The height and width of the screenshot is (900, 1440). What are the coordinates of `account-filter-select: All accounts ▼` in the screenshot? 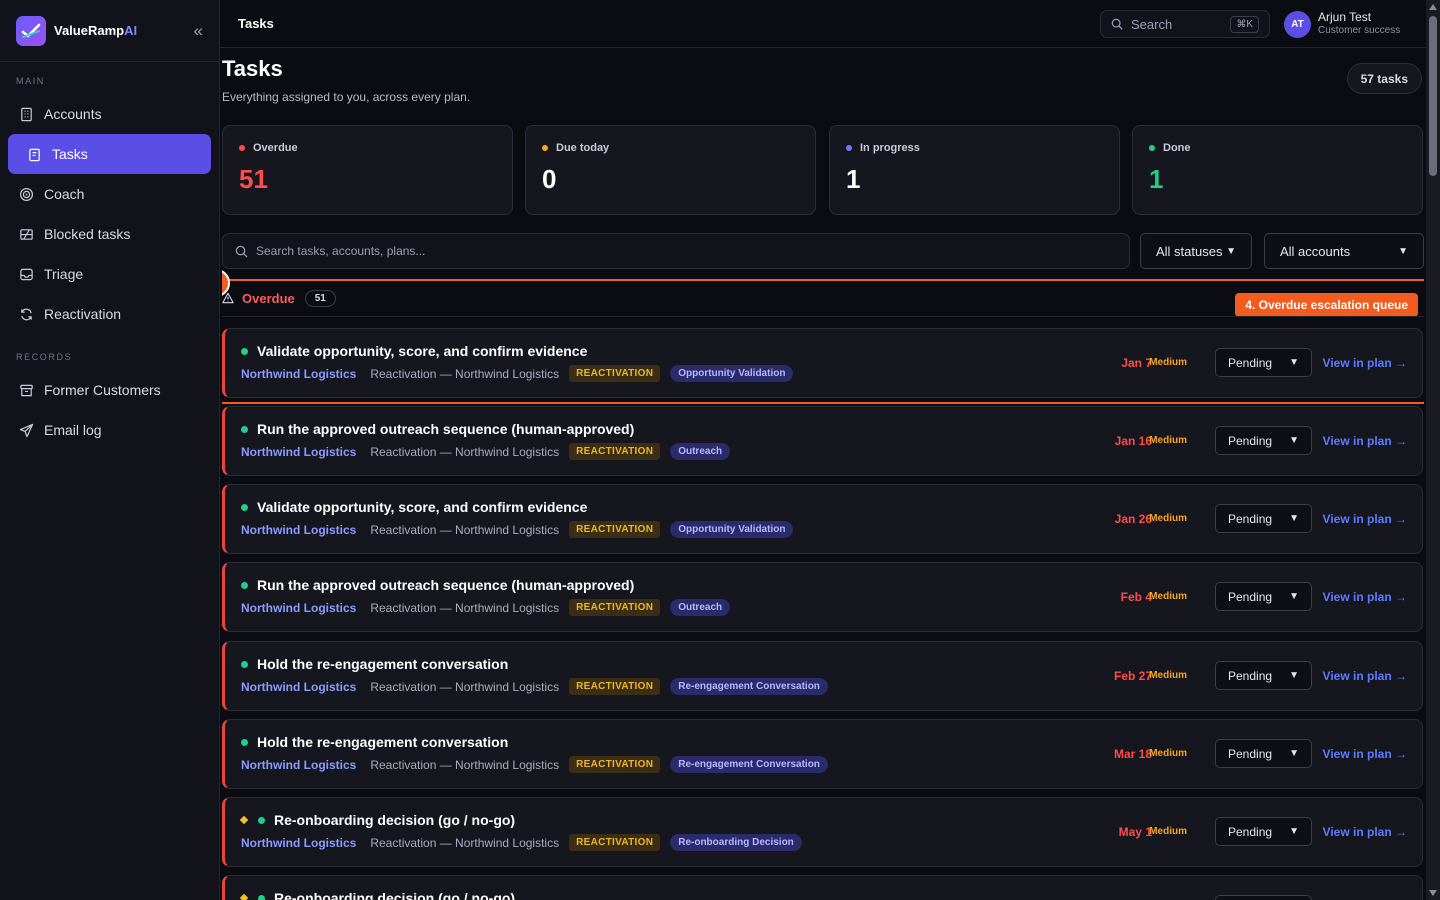 It's located at (1344, 251).